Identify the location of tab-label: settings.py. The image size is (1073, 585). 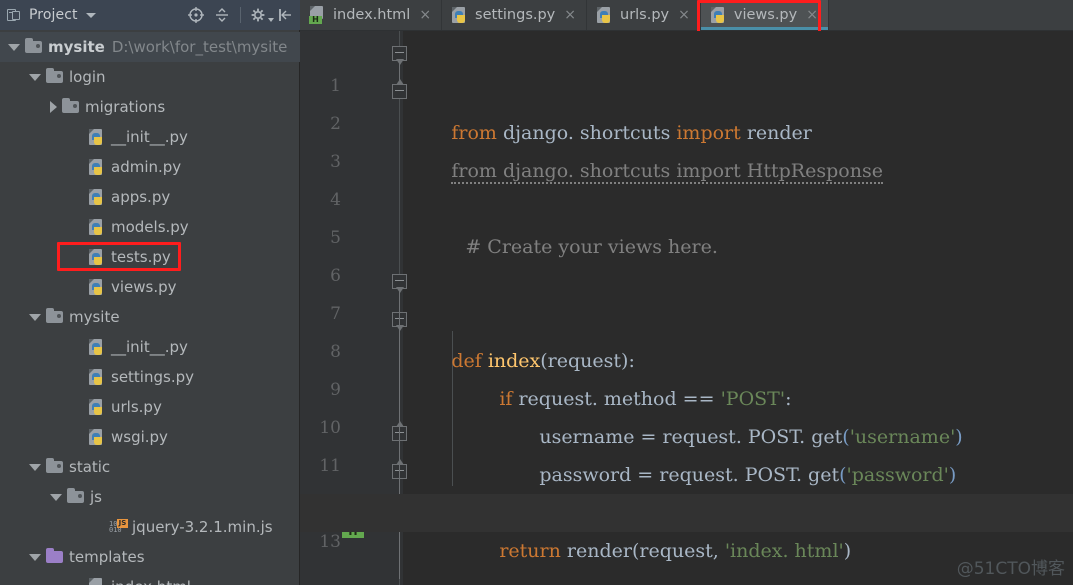
(515, 15).